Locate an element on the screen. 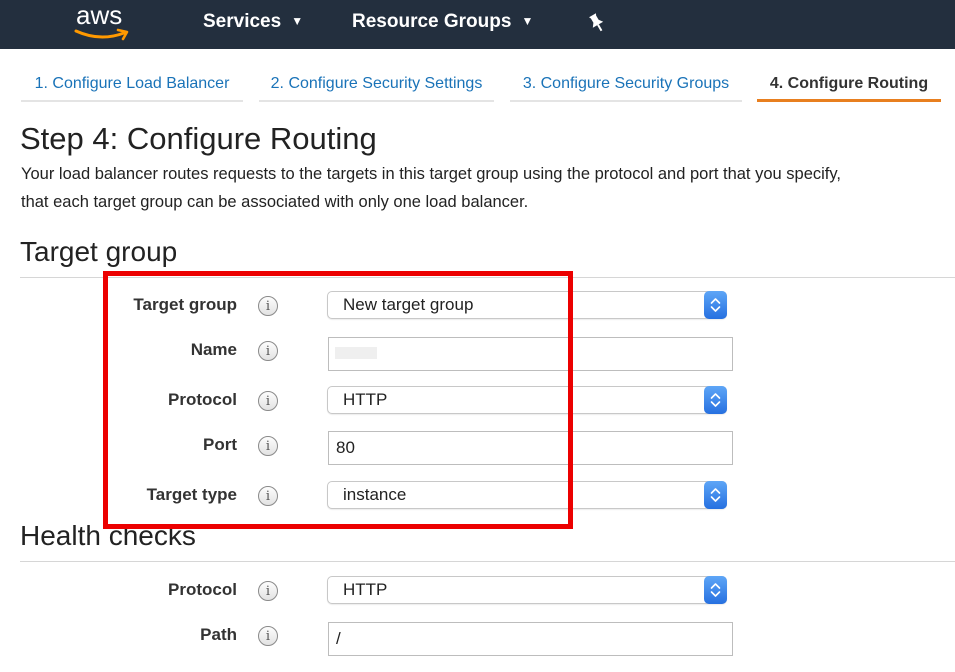  aws-logo: aws is located at coordinates (105, 22).